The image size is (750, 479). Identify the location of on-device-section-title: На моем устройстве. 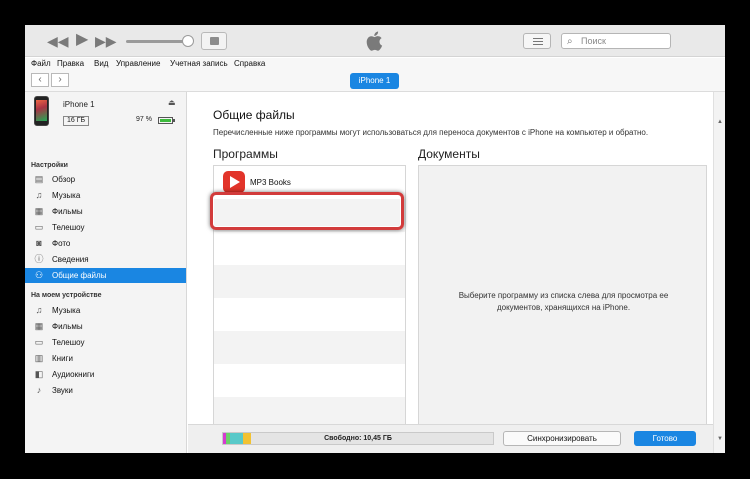
(66, 295).